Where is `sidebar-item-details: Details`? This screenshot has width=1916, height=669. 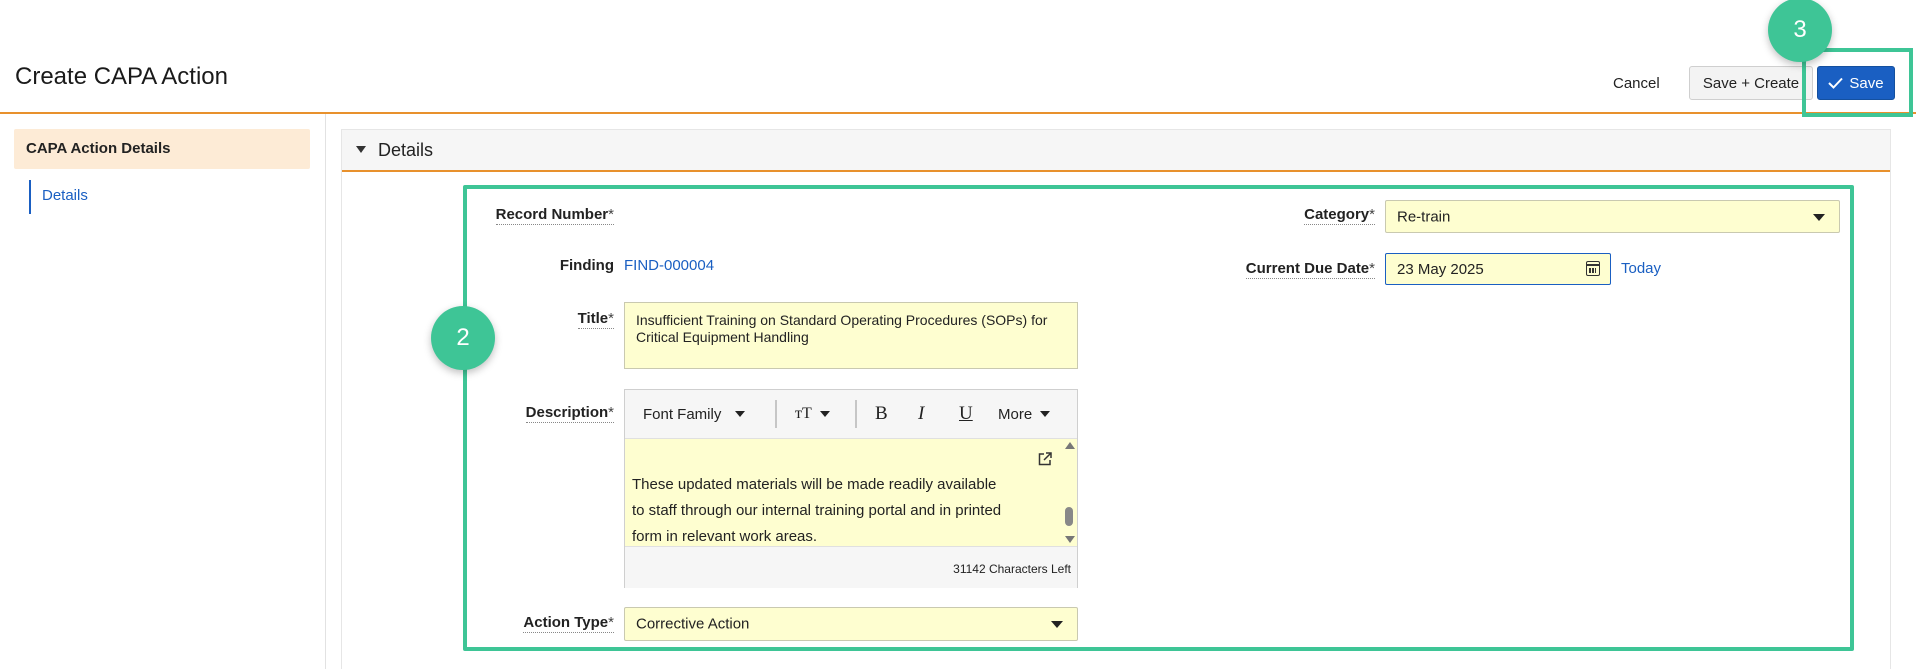
sidebar-item-details: Details is located at coordinates (65, 195).